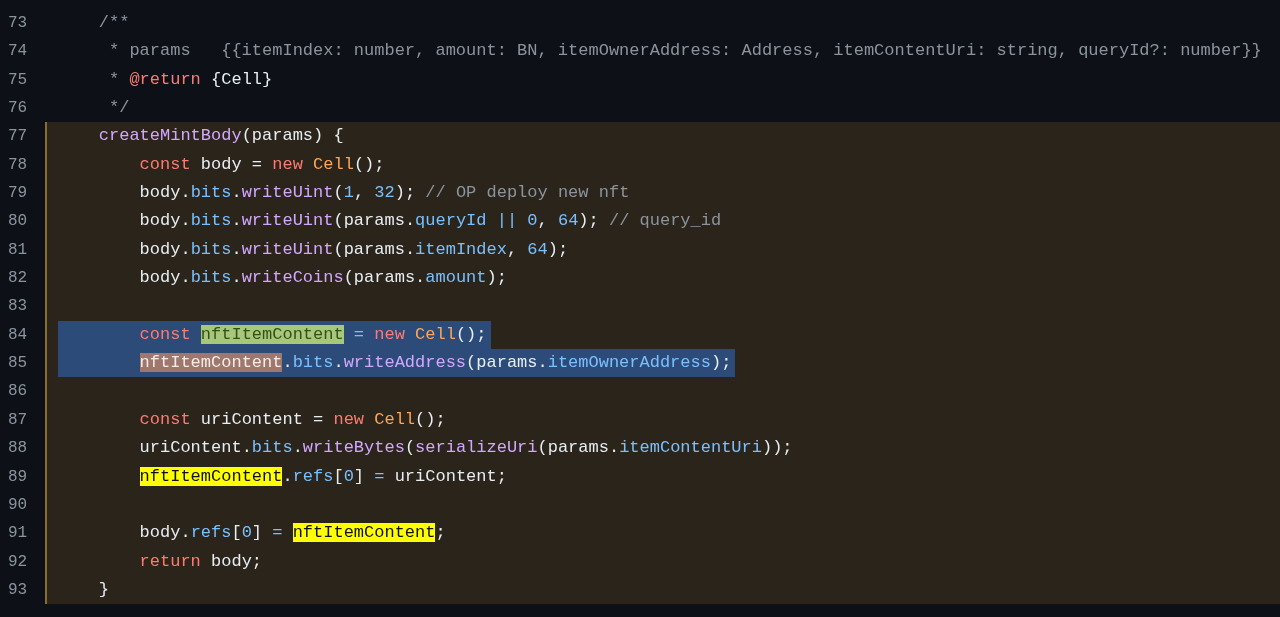 This screenshot has height=617, width=1280. I want to click on line-number: 75, so click(18, 80).